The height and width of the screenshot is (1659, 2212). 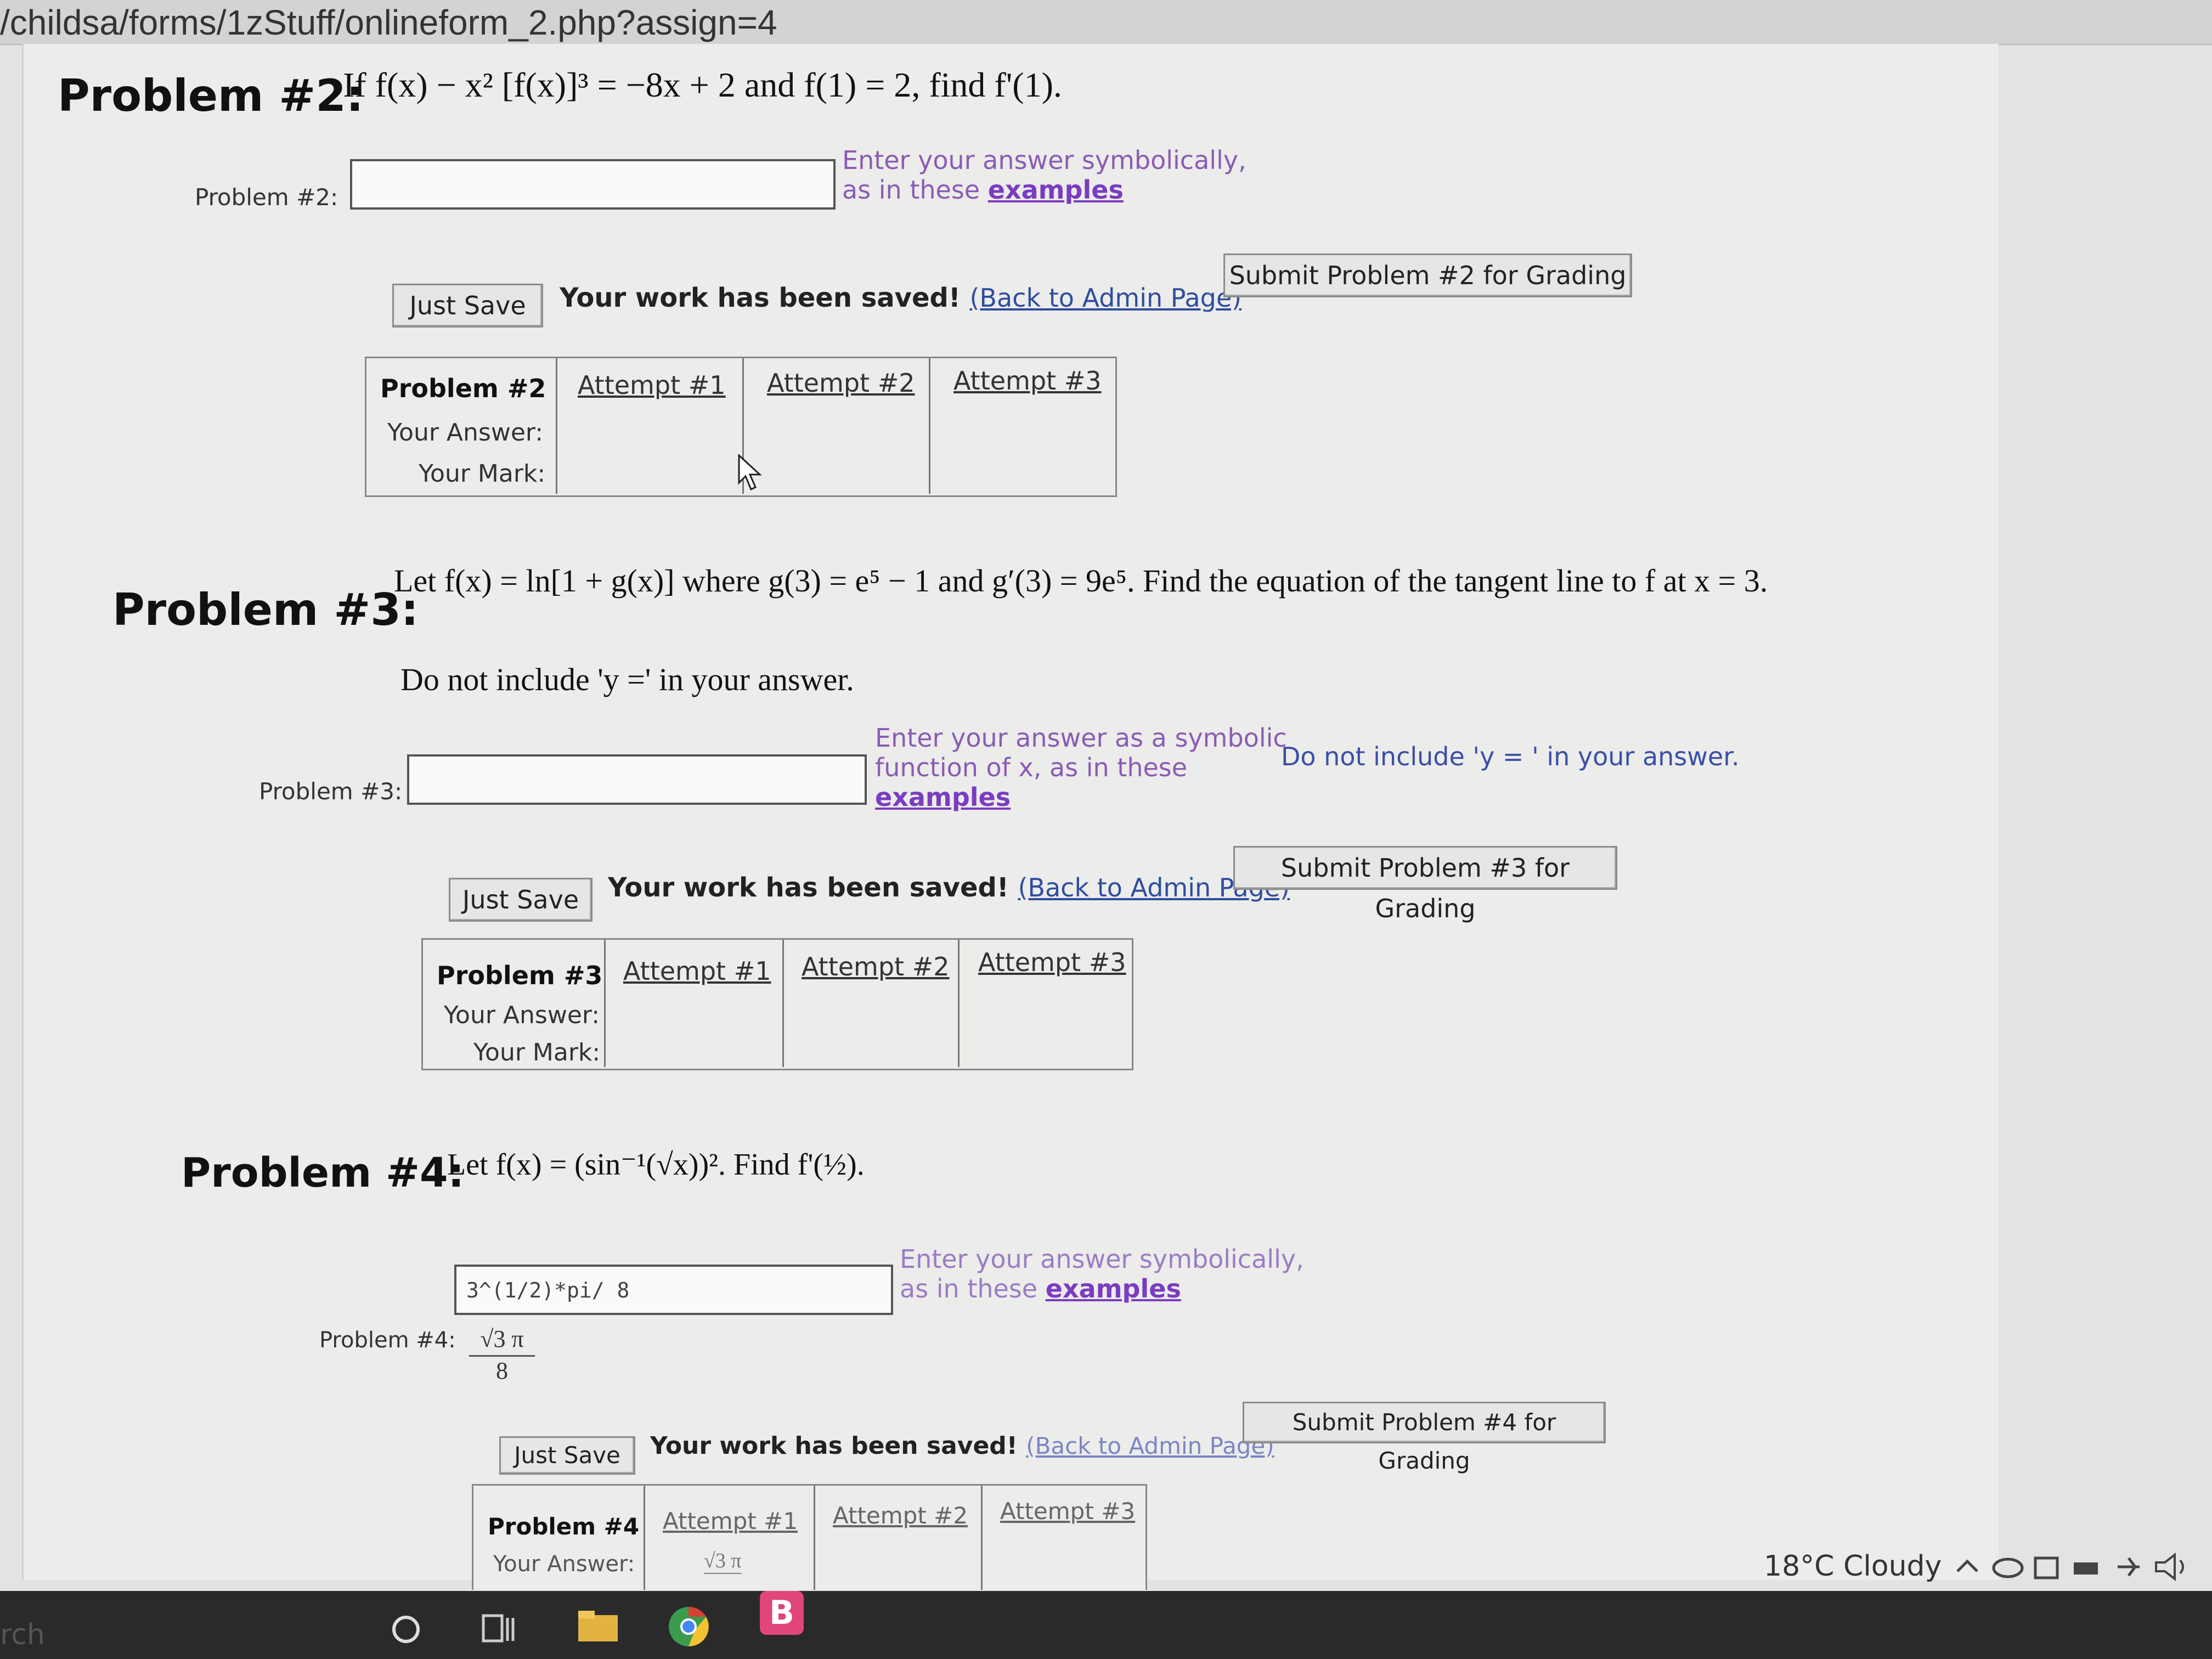 What do you see at coordinates (22, 1634) in the screenshot?
I see `taskbar-search-text: rch` at bounding box center [22, 1634].